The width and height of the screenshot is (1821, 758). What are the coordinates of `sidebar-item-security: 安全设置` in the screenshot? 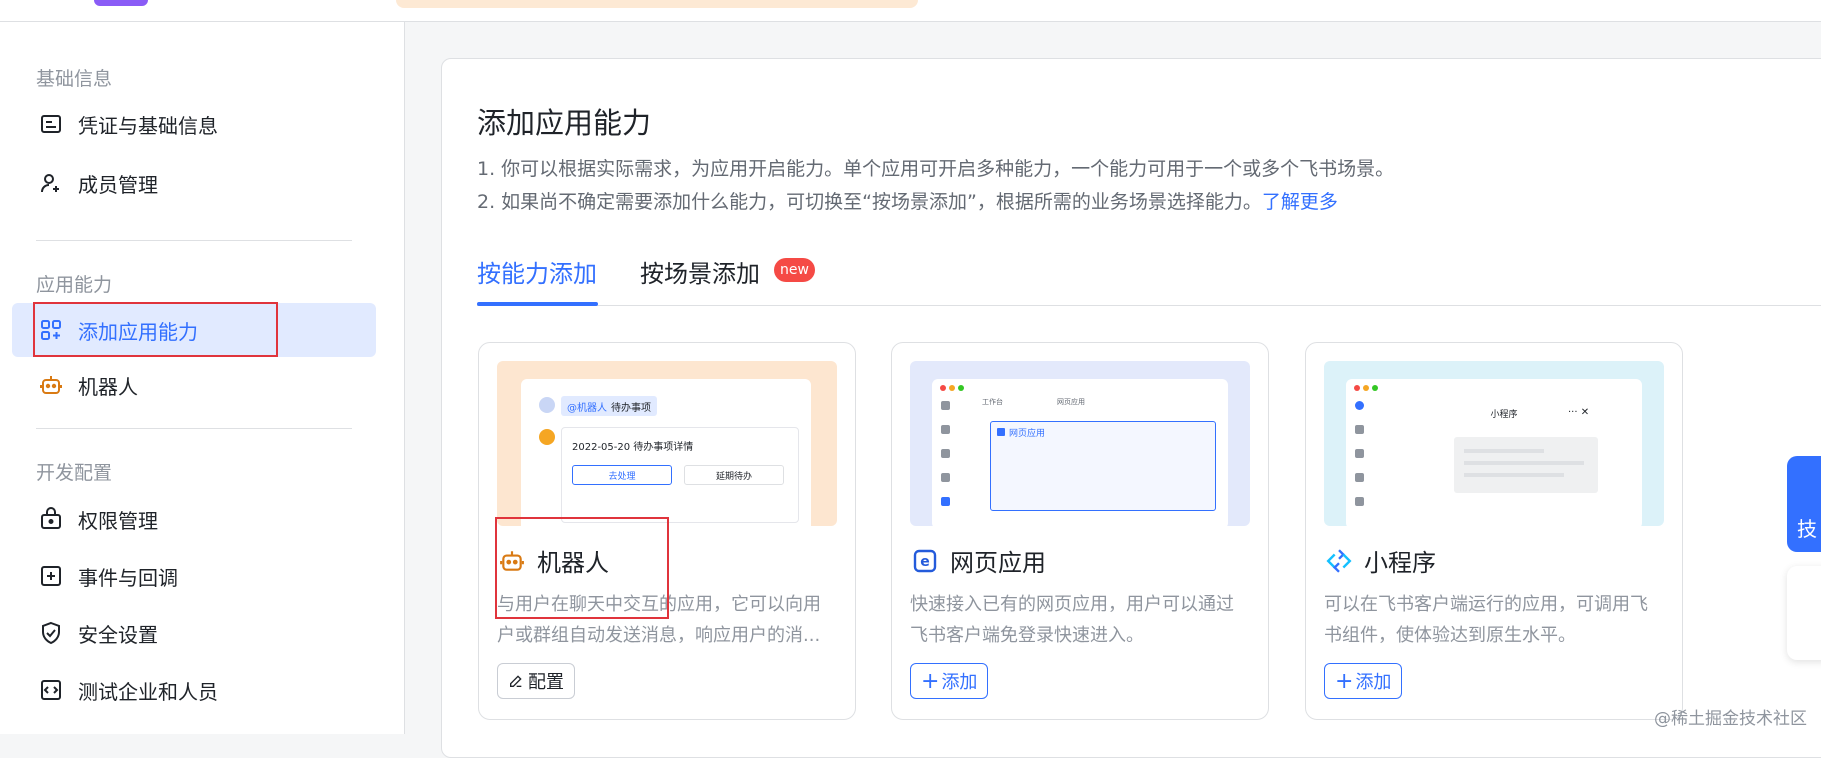 It's located at (194, 633).